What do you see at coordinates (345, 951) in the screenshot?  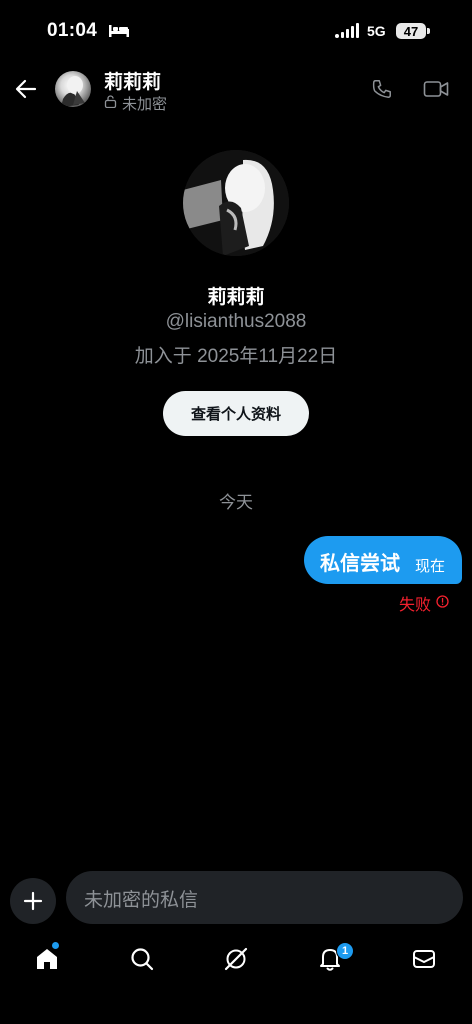 I see `notification-badge: 1` at bounding box center [345, 951].